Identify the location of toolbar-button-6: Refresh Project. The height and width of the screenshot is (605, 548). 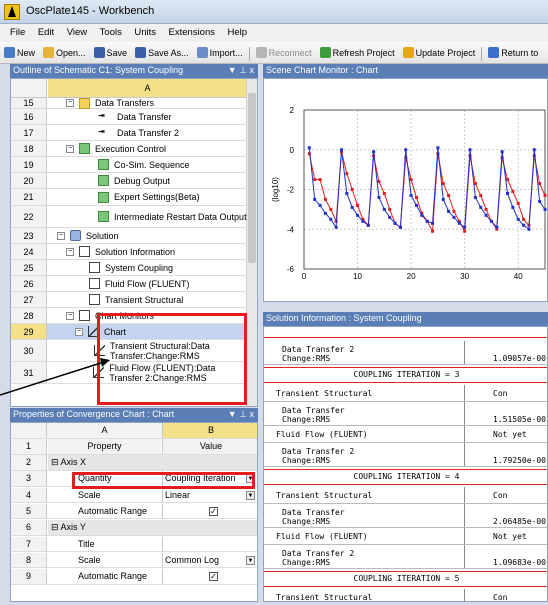
(357, 53).